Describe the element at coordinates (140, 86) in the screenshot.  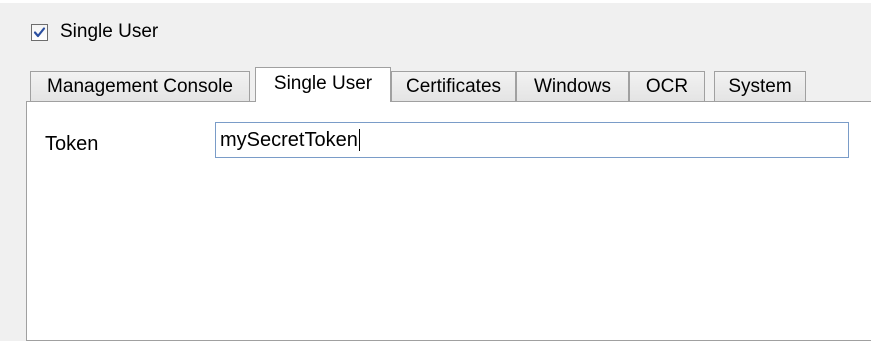
I see `tab-management-console: Management Console` at that location.